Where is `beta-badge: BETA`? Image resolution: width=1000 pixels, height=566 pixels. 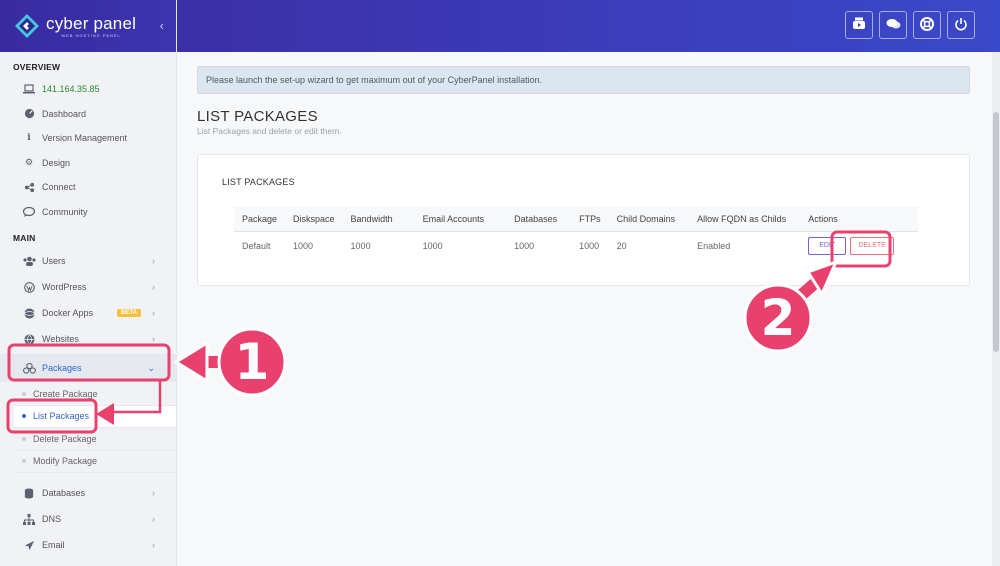
beta-badge: BETA is located at coordinates (129, 313).